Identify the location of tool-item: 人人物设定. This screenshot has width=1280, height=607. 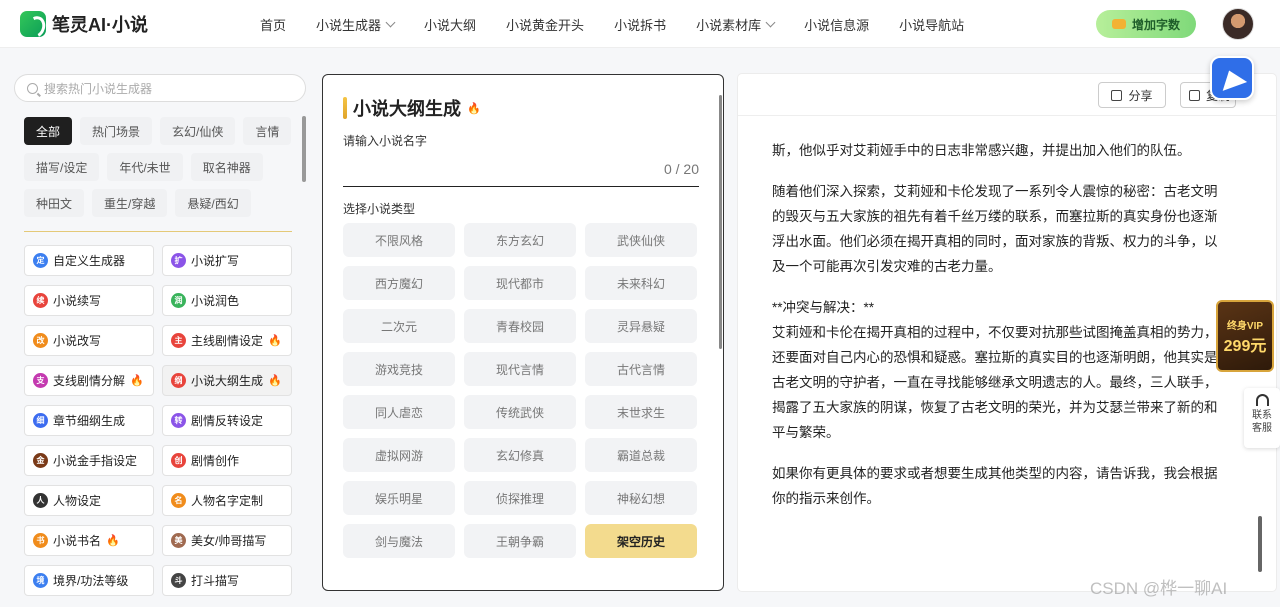
(89, 500).